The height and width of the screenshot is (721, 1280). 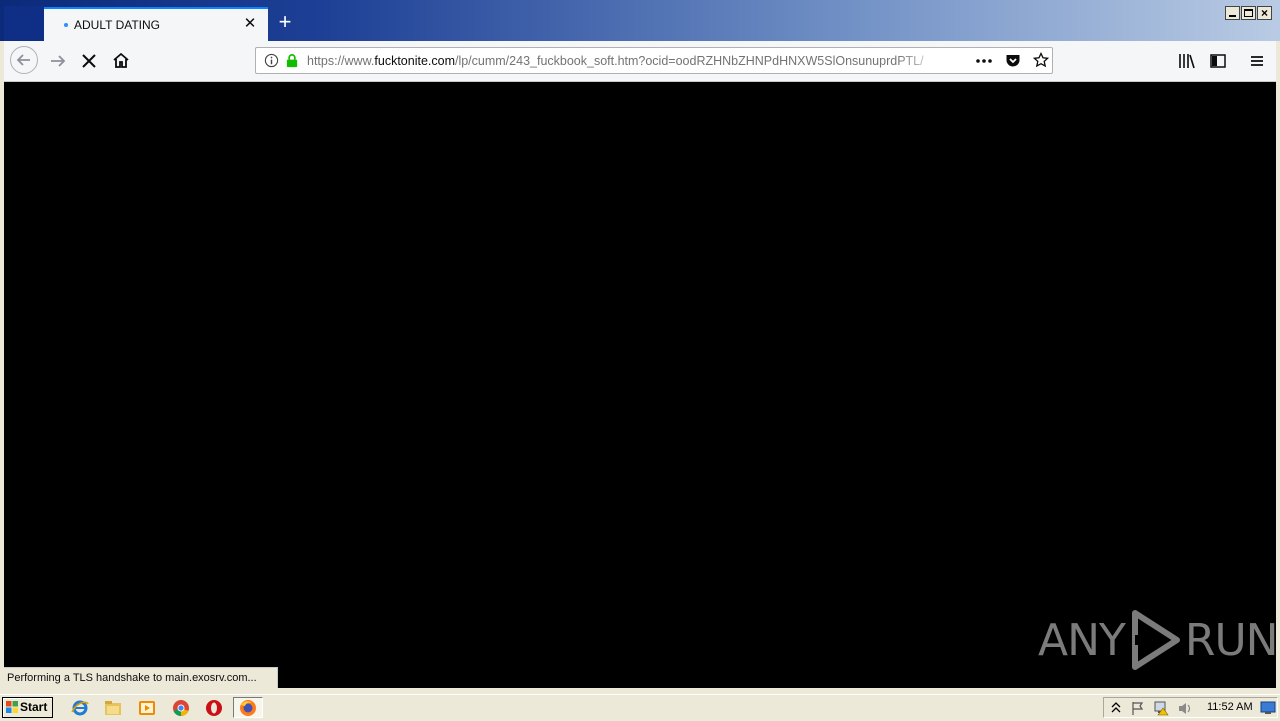 What do you see at coordinates (147, 708) in the screenshot?
I see `media-player-icon` at bounding box center [147, 708].